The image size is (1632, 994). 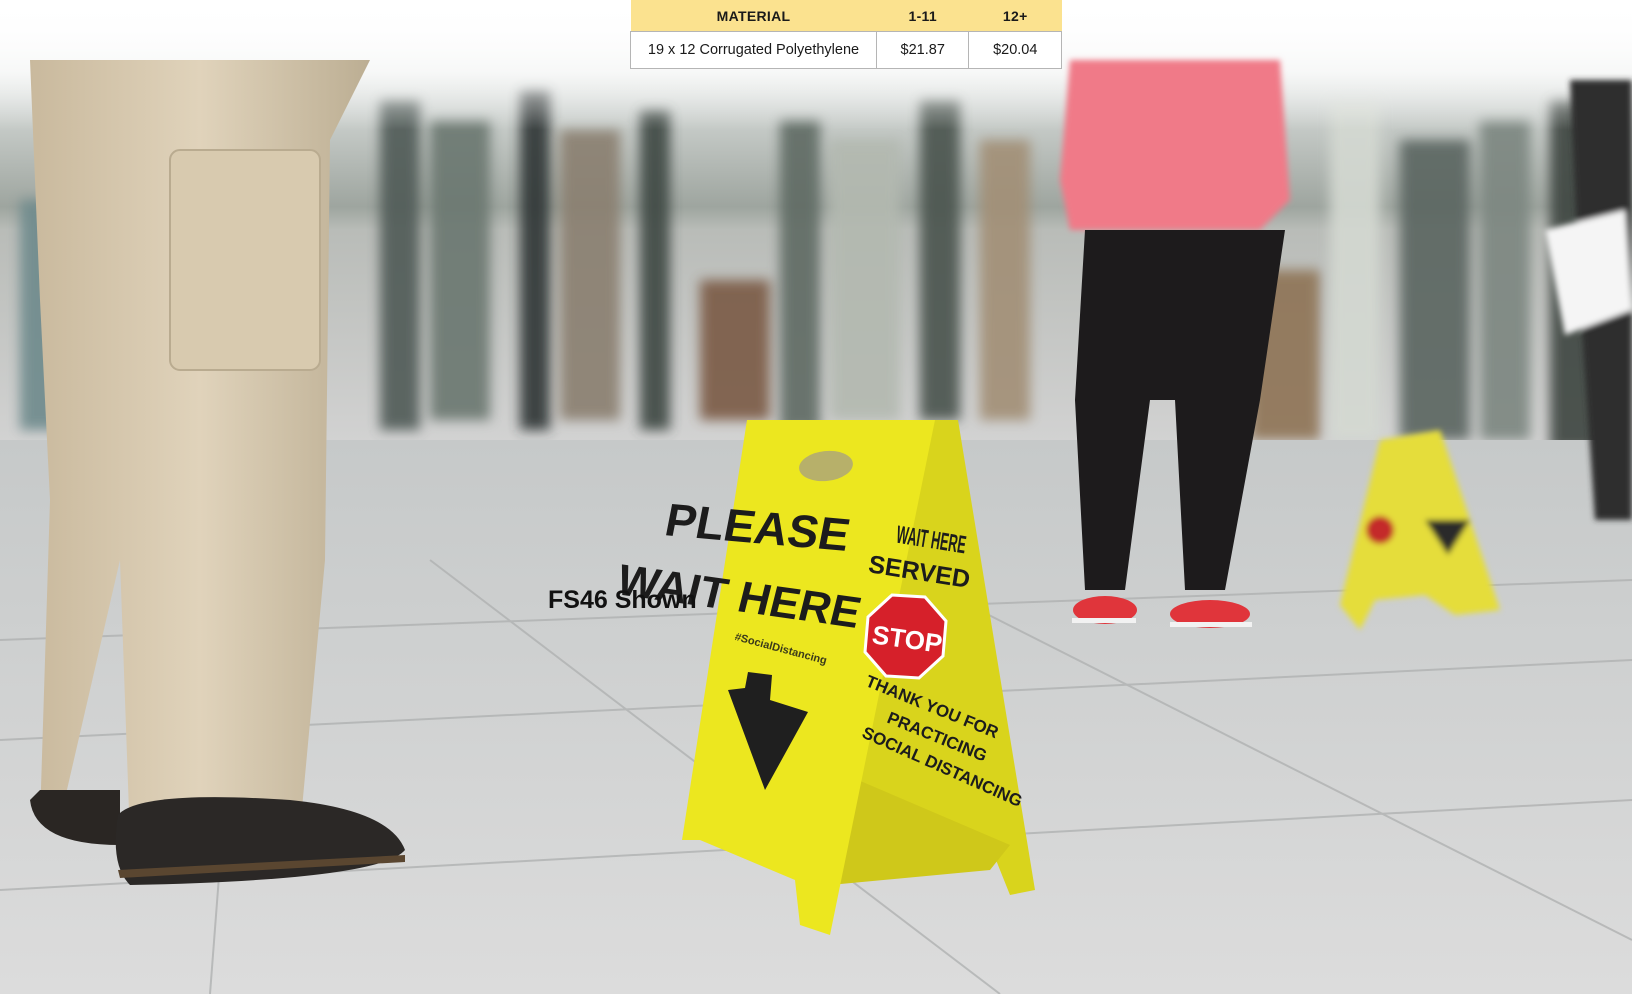 What do you see at coordinates (1015, 50) in the screenshot?
I see `cell-price-12-plus: $20.04` at bounding box center [1015, 50].